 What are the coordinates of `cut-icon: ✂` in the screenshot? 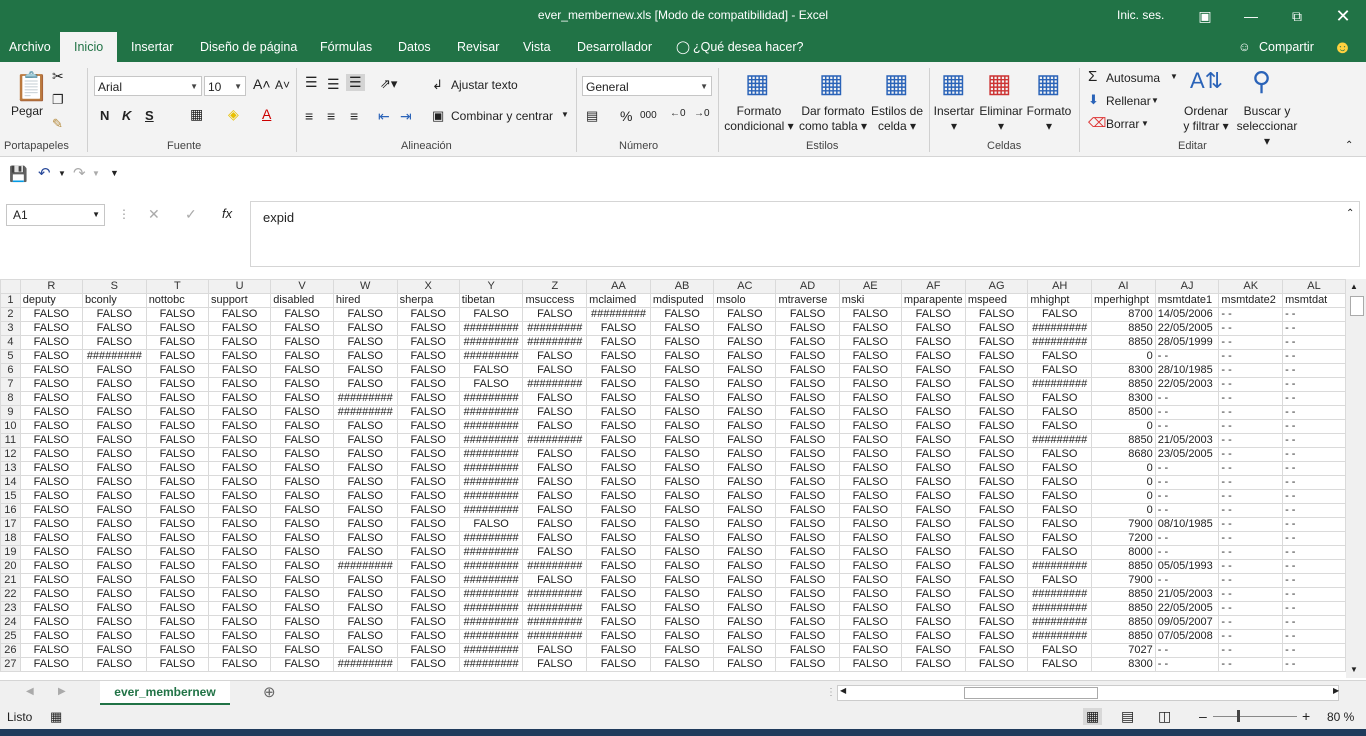 It's located at (58, 76).